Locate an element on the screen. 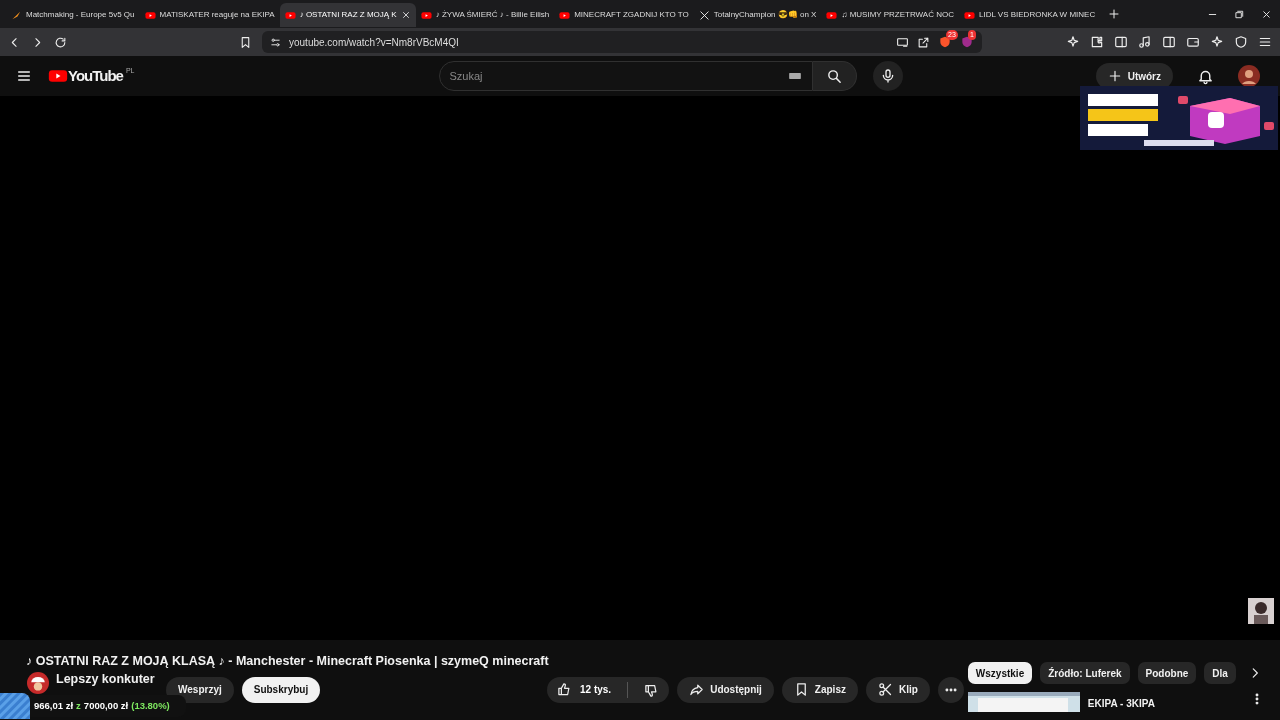 The width and height of the screenshot is (1280, 720). rewards-icon is located at coordinates (967, 42).